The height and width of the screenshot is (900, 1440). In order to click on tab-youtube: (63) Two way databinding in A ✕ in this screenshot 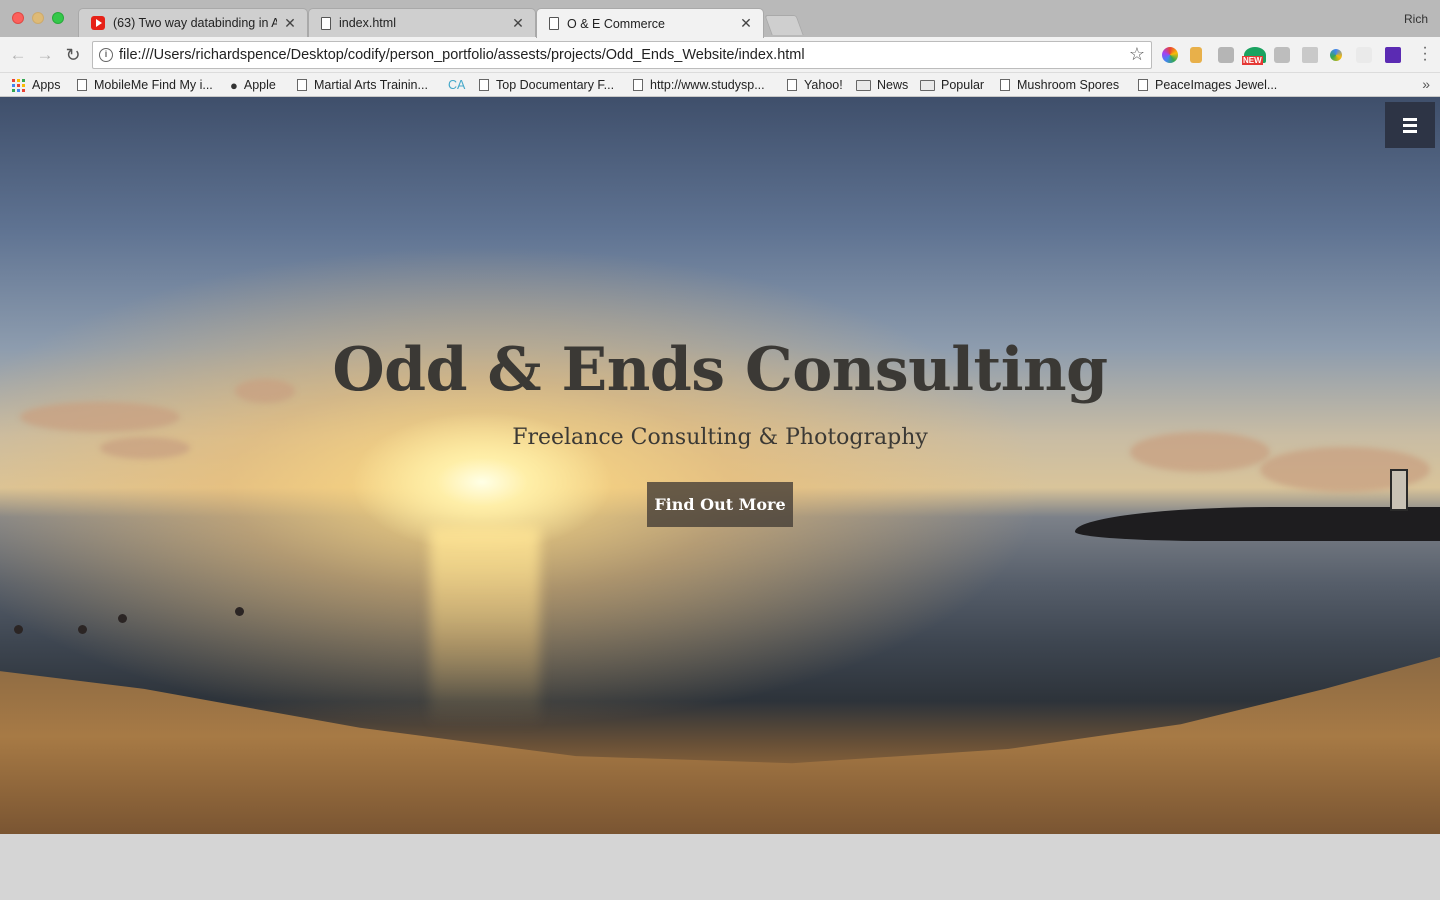, I will do `click(193, 22)`.